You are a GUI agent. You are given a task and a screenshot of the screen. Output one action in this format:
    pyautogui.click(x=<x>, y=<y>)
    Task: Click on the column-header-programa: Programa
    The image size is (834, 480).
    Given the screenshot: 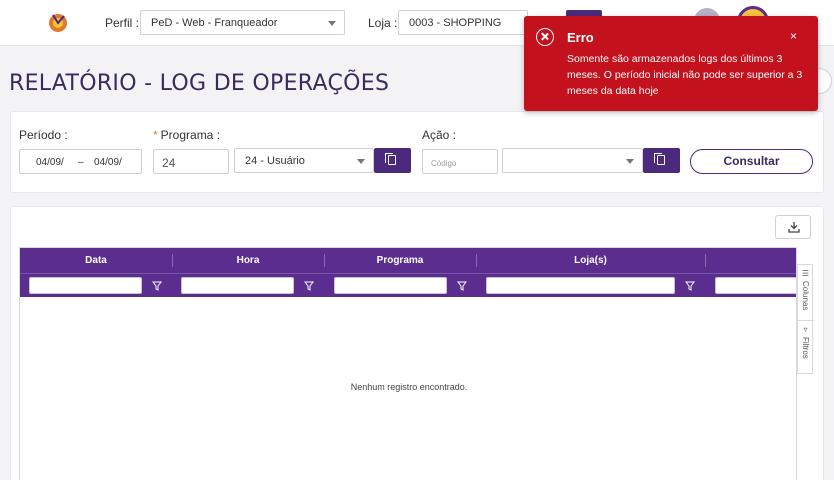 What is the action you would take?
    pyautogui.click(x=400, y=260)
    